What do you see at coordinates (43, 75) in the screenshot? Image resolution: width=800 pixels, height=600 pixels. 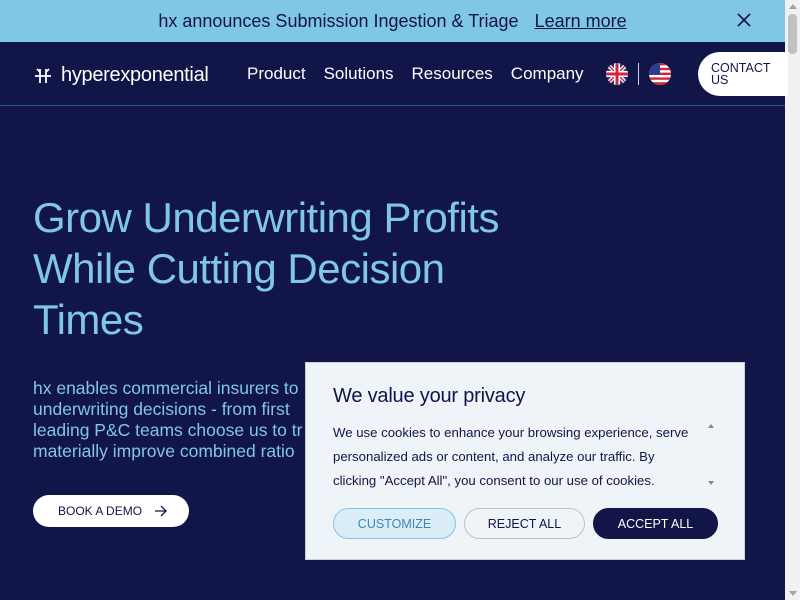 I see `hx-logo-icon` at bounding box center [43, 75].